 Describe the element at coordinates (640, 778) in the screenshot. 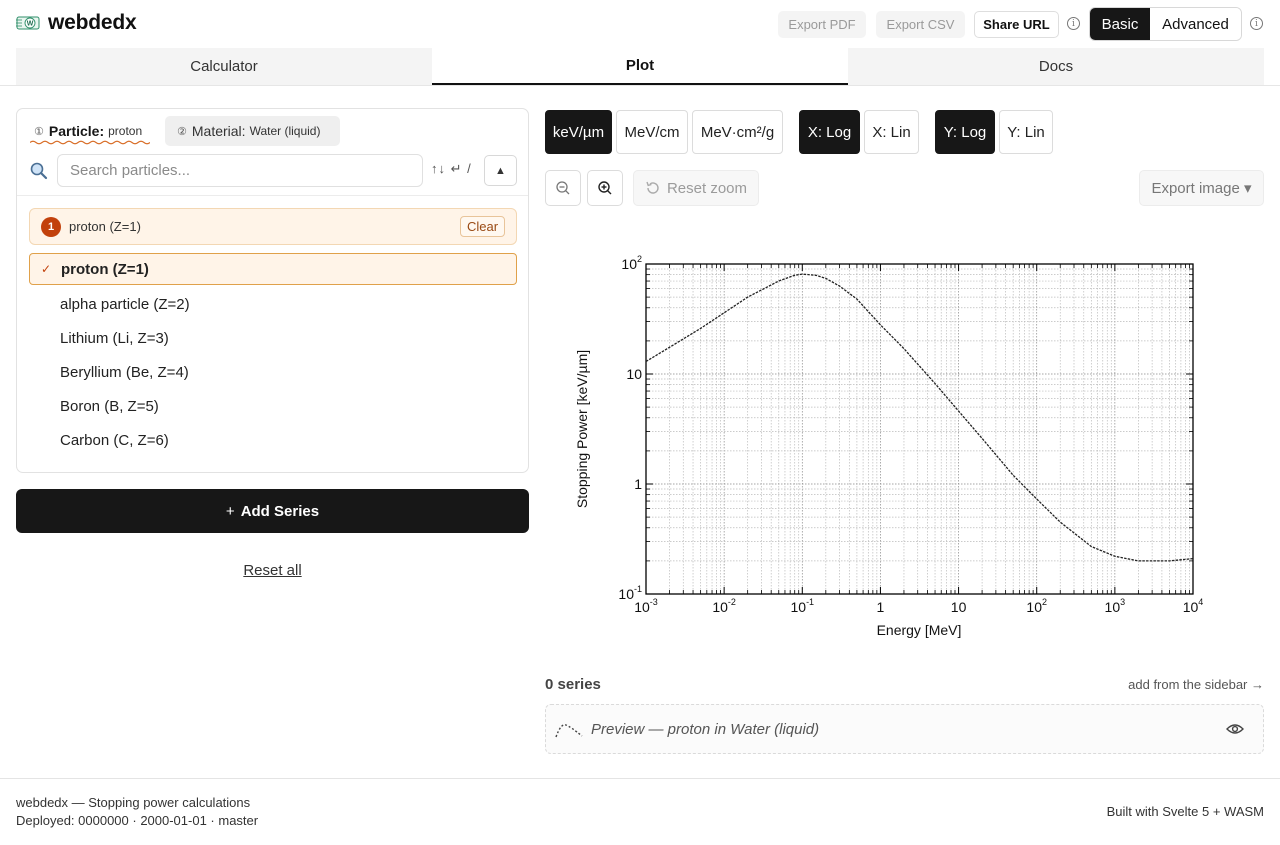

I see `footer-divider` at that location.